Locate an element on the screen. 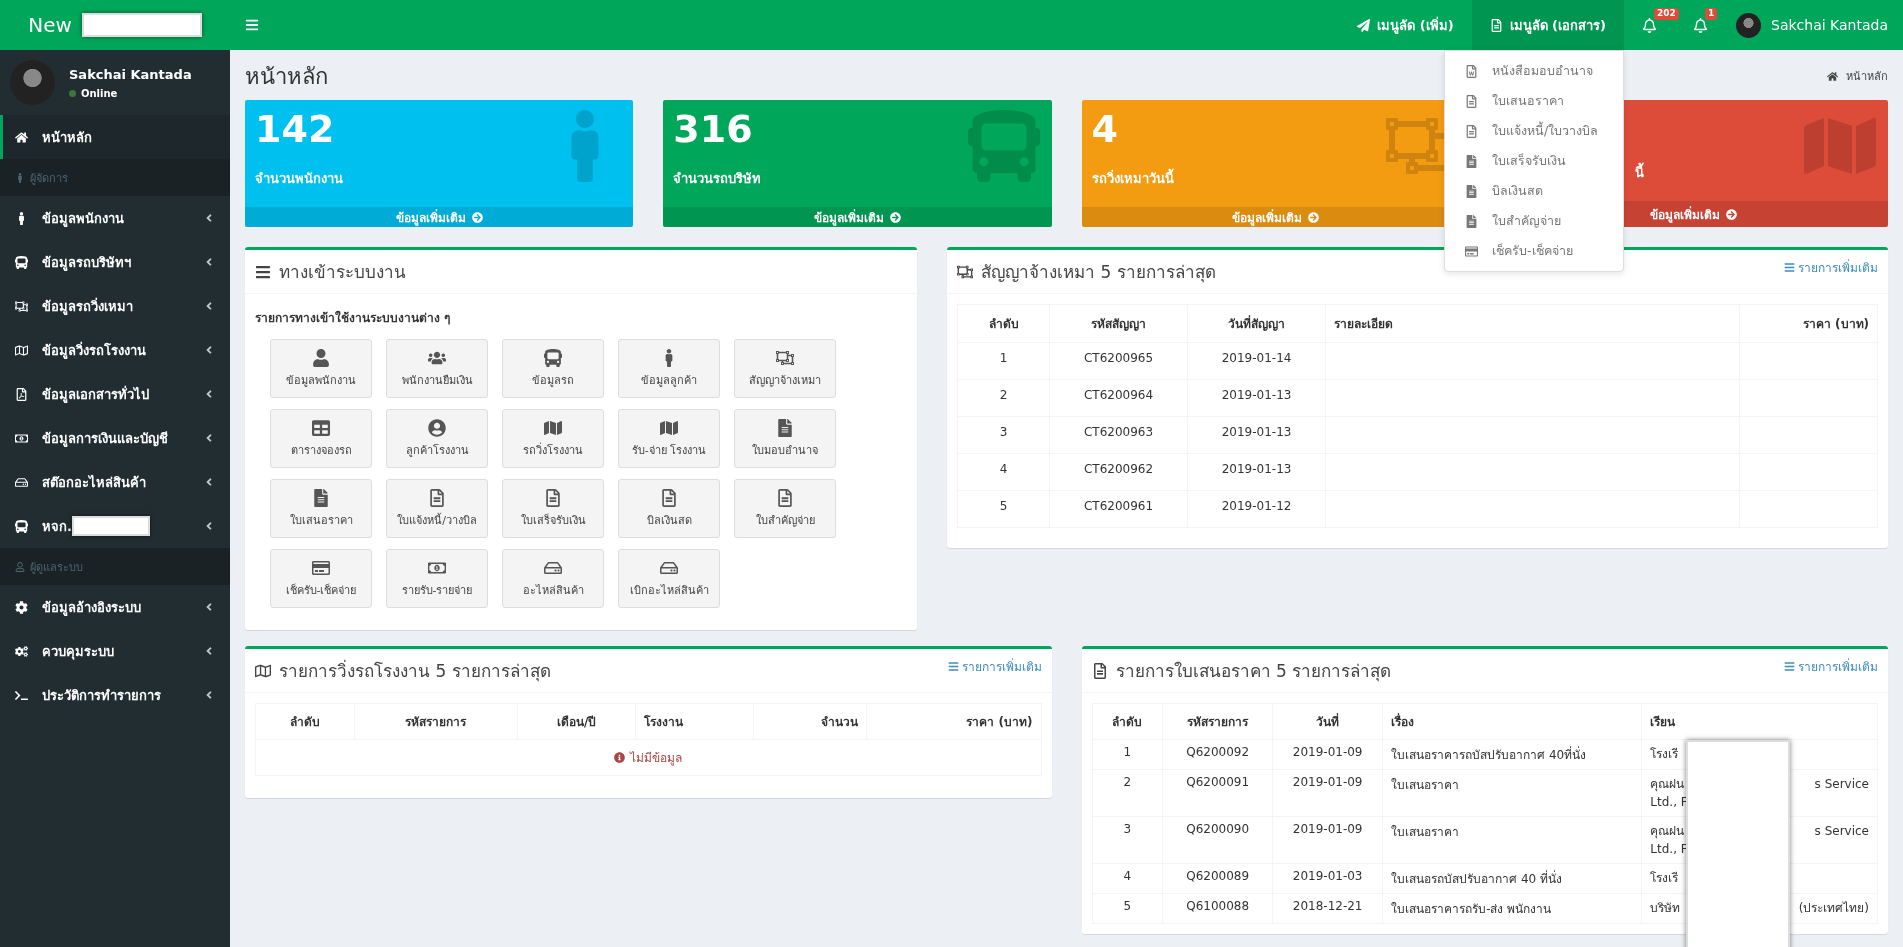 Image resolution: width=1903 pixels, height=947 pixels. sidebar-item: หจก. is located at coordinates (115, 526).